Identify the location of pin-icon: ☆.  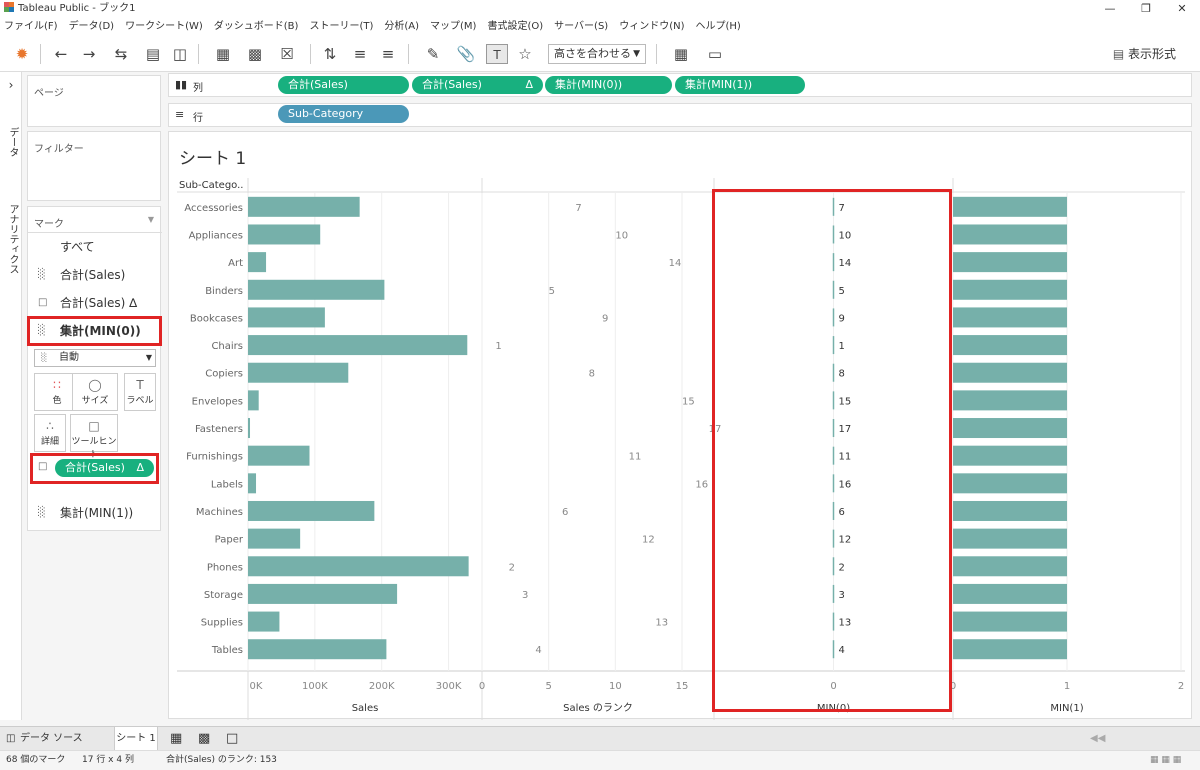
(525, 54).